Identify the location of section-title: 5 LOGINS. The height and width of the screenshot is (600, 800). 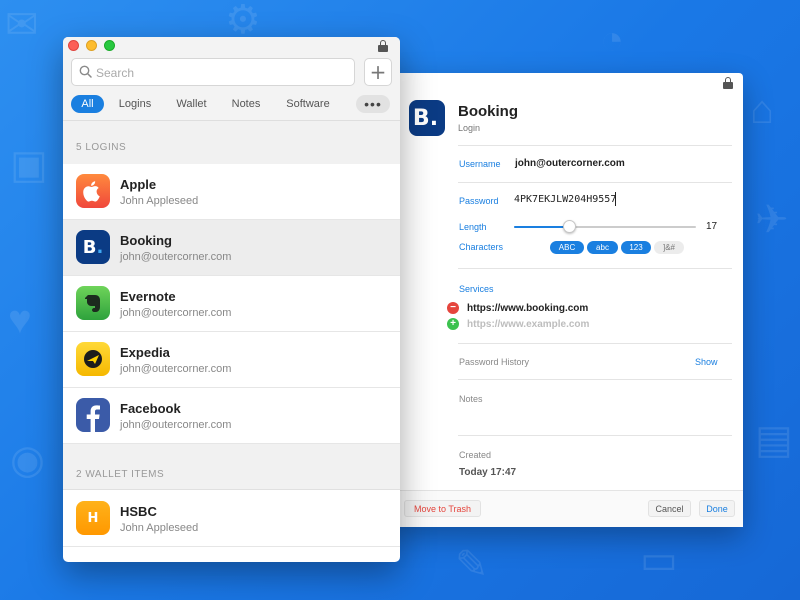
(101, 147).